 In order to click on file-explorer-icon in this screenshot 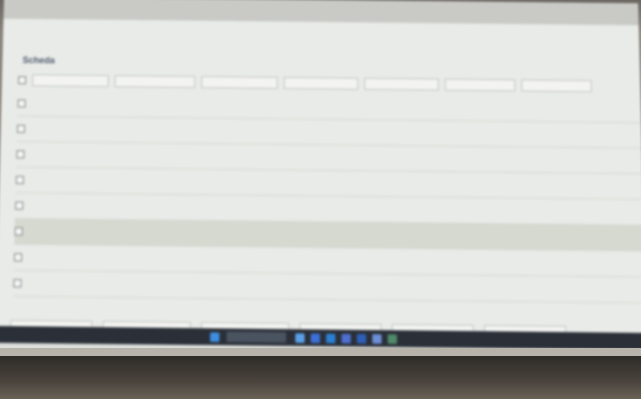, I will do `click(315, 338)`.